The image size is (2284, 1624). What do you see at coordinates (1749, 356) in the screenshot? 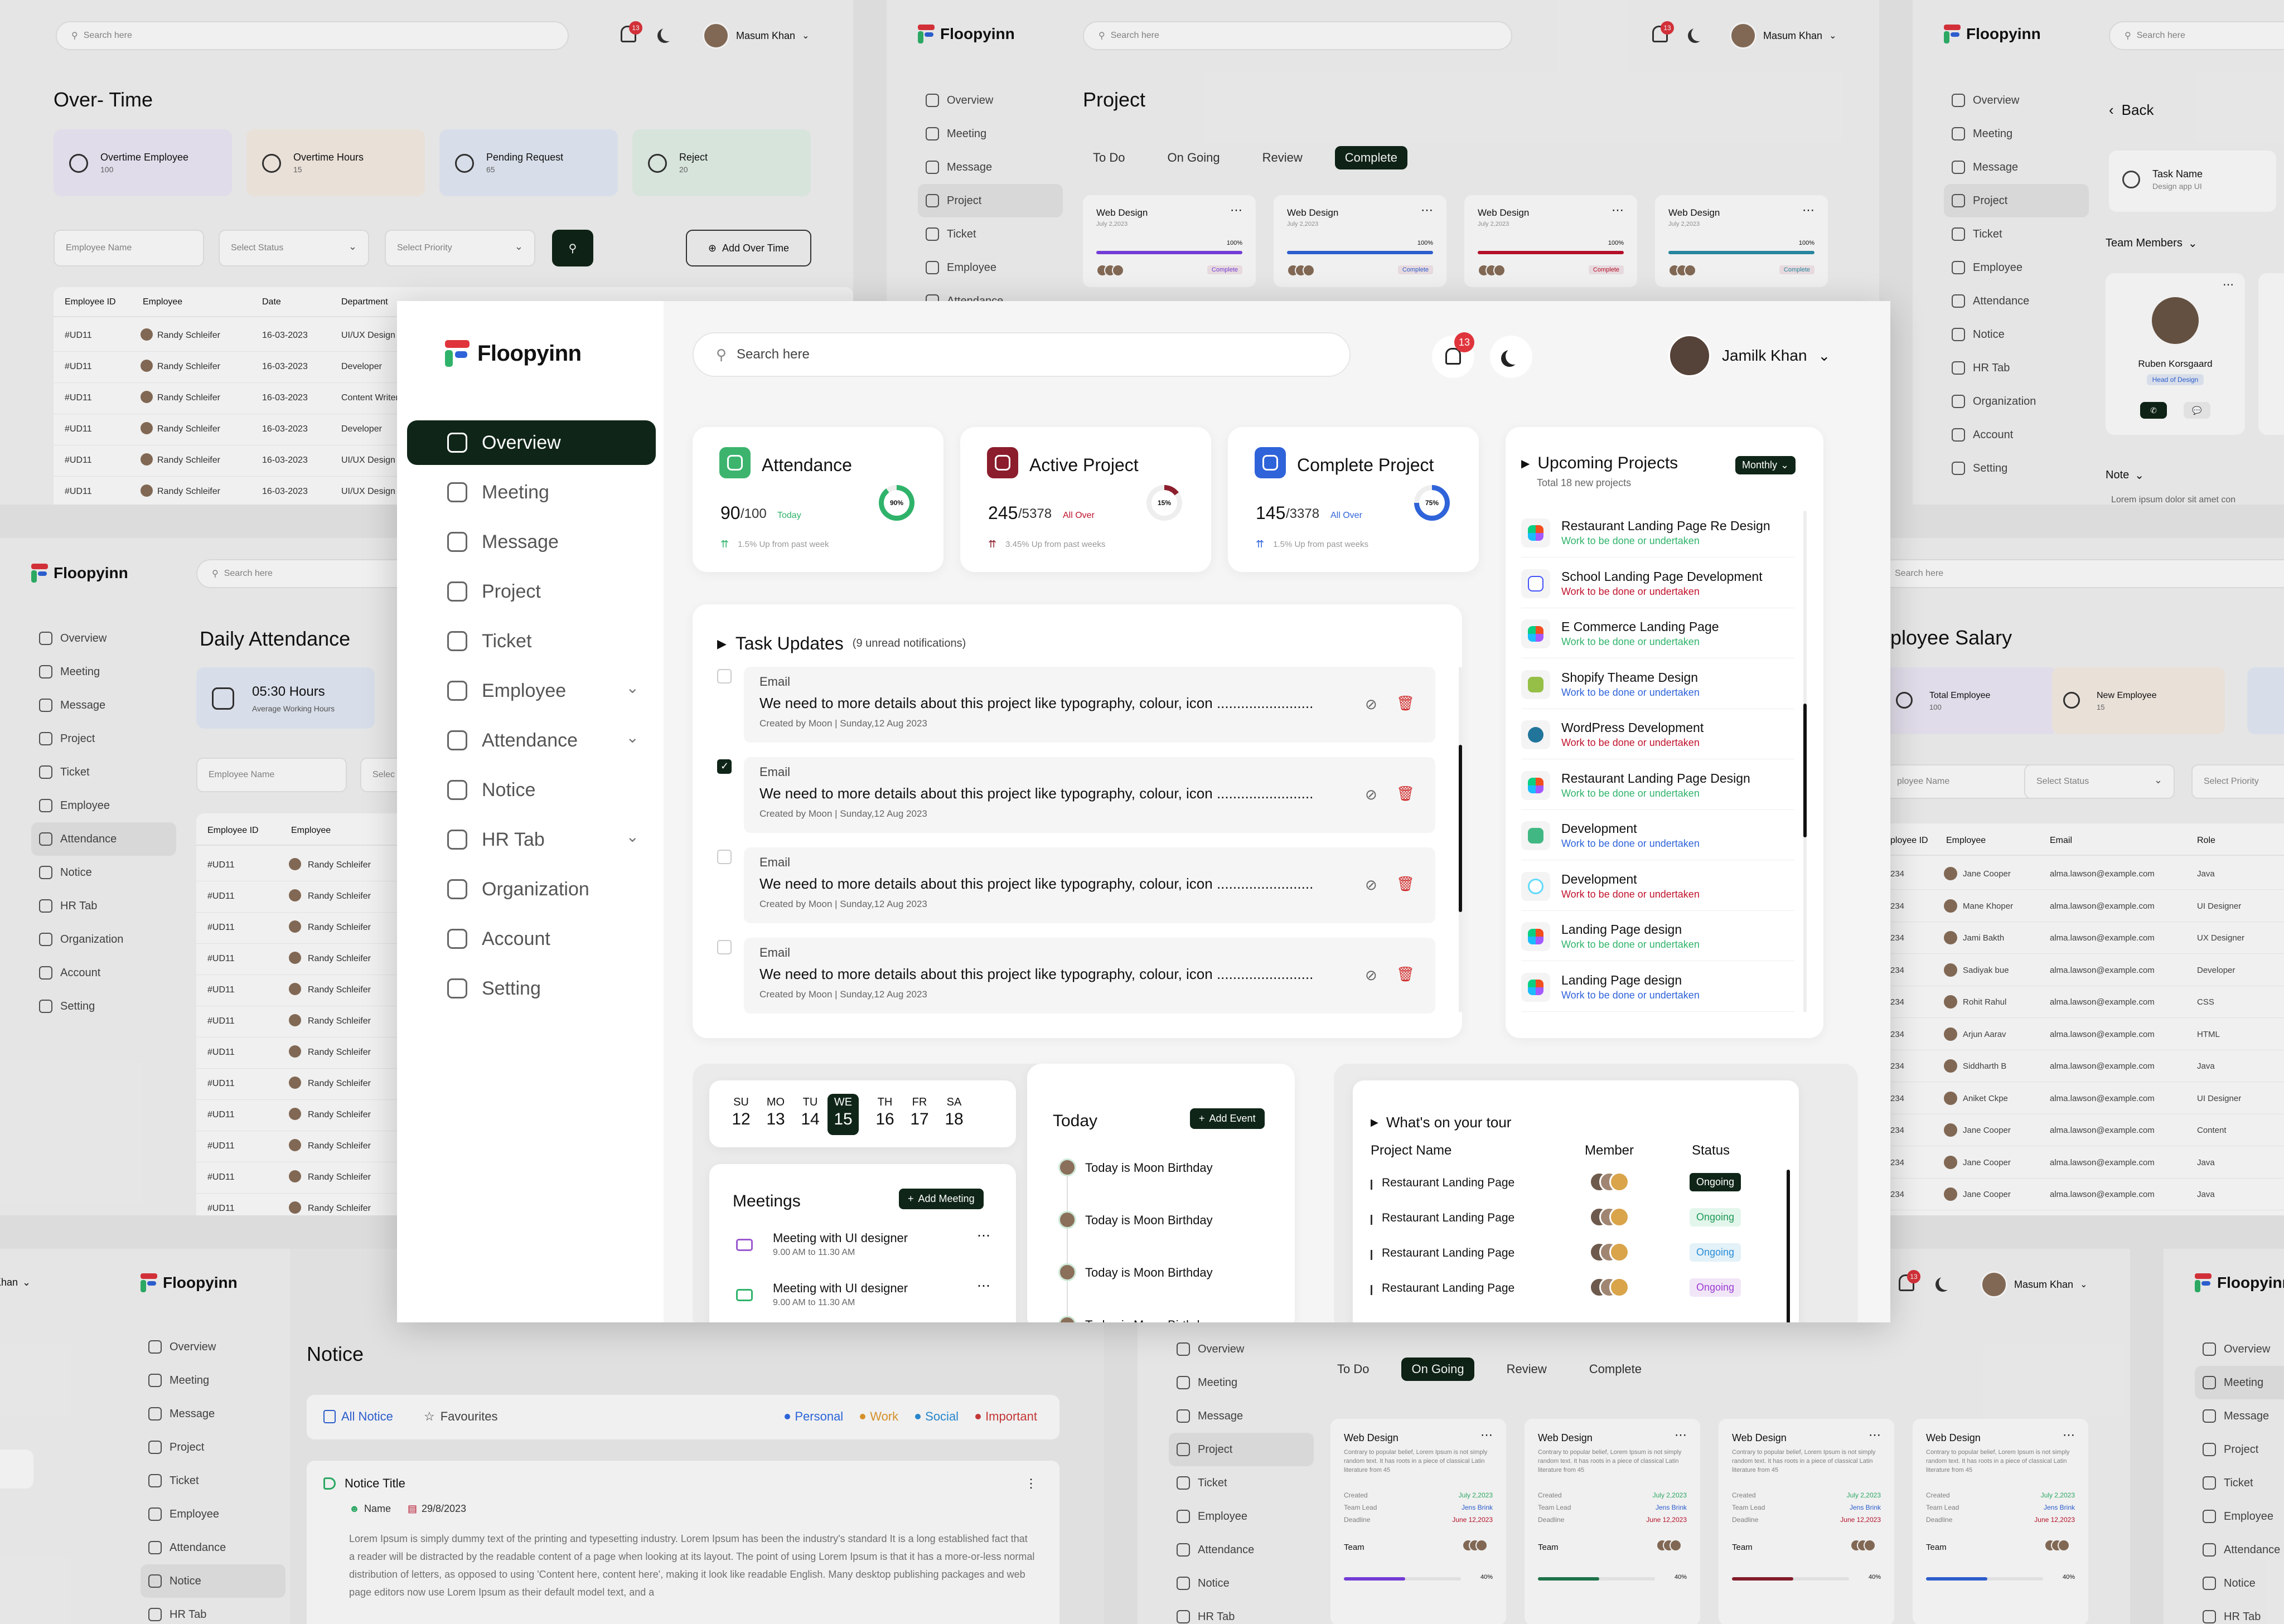
I see `user-menu: Jamilk Khan ⌄` at bounding box center [1749, 356].